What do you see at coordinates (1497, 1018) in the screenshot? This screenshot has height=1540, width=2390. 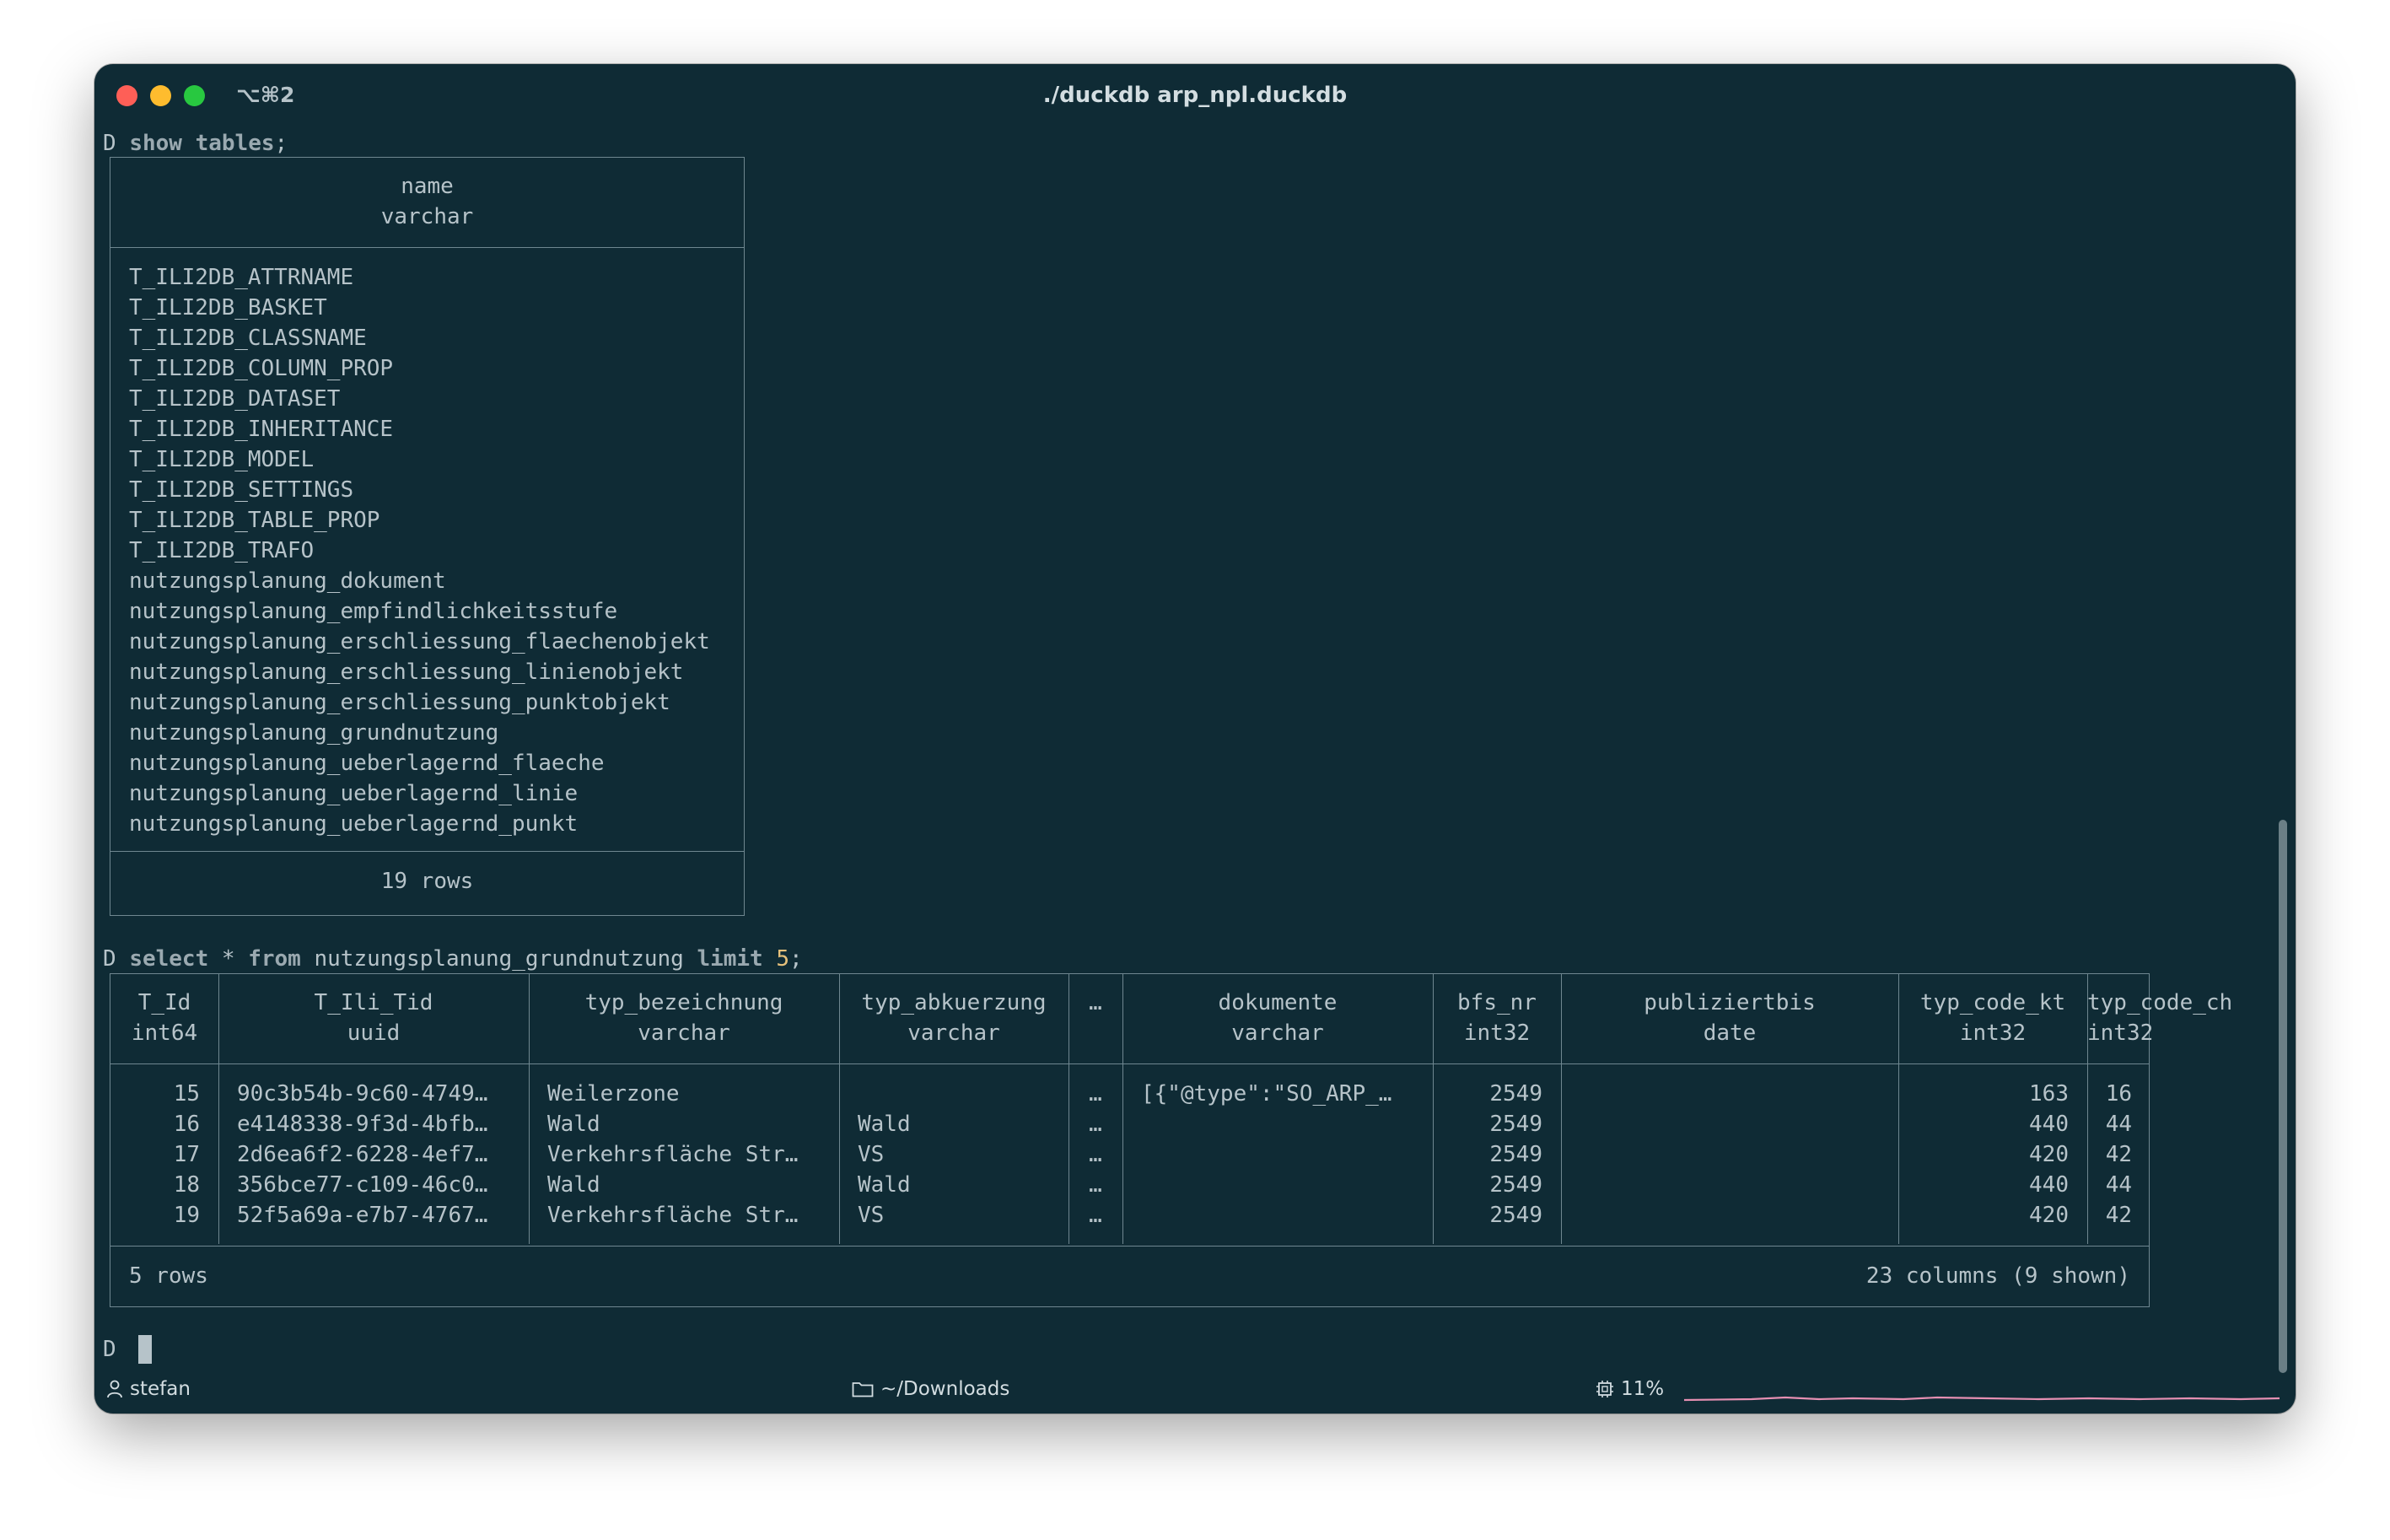 I see `column-header: bfs_nr int32` at bounding box center [1497, 1018].